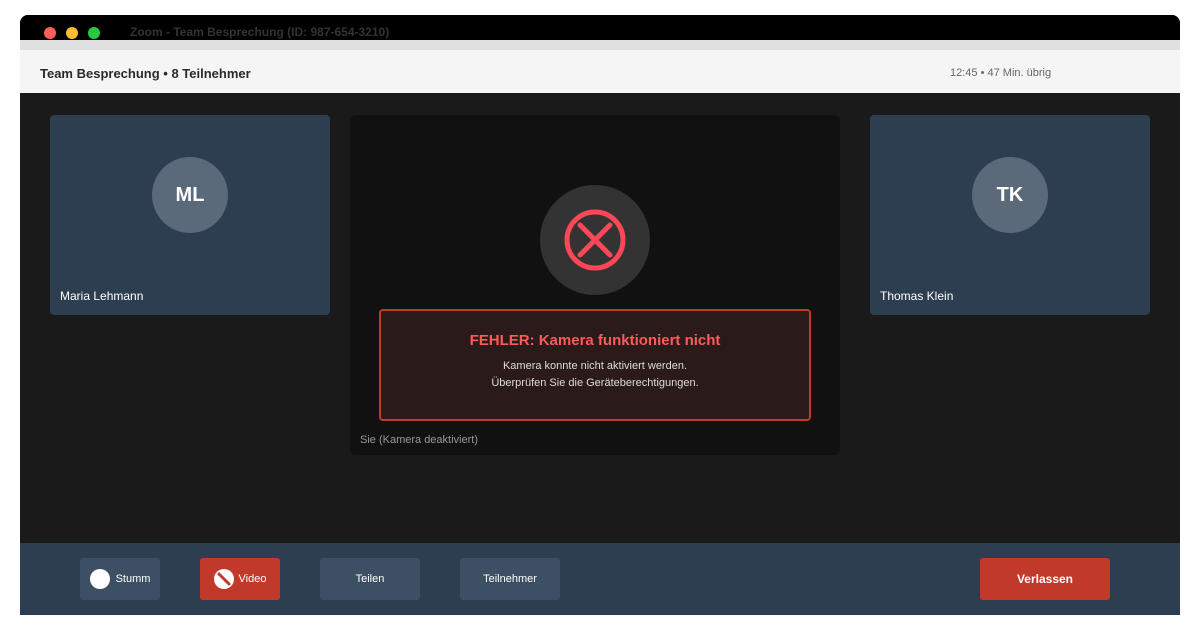 This screenshot has width=1200, height=630. Describe the element at coordinates (600, 579) in the screenshot. I see `meeting-toolbar: Stumm Video Teilen Teilnehmer Verlassen` at that location.